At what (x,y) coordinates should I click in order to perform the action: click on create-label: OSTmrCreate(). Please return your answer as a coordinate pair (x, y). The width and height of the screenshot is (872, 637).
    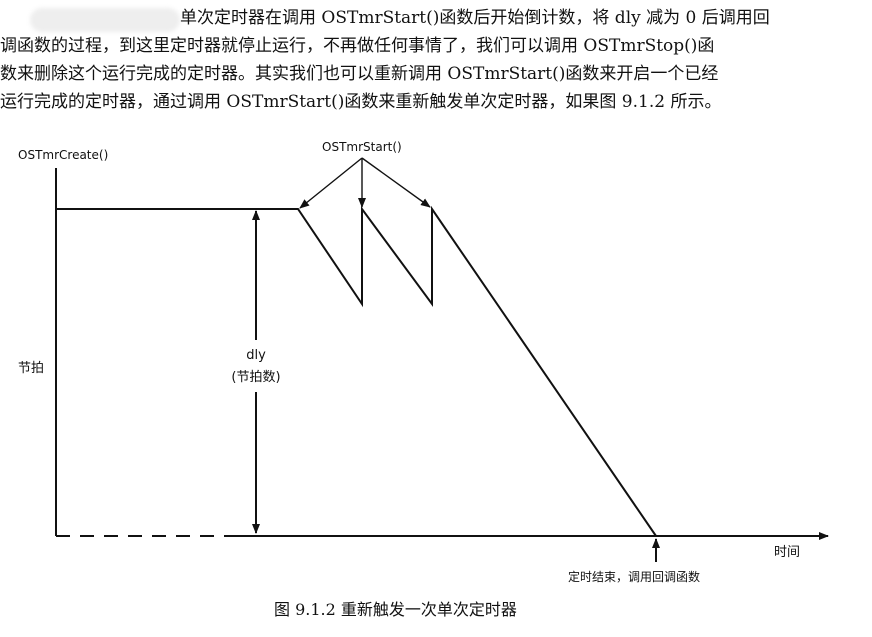
    Looking at the image, I should click on (63, 155).